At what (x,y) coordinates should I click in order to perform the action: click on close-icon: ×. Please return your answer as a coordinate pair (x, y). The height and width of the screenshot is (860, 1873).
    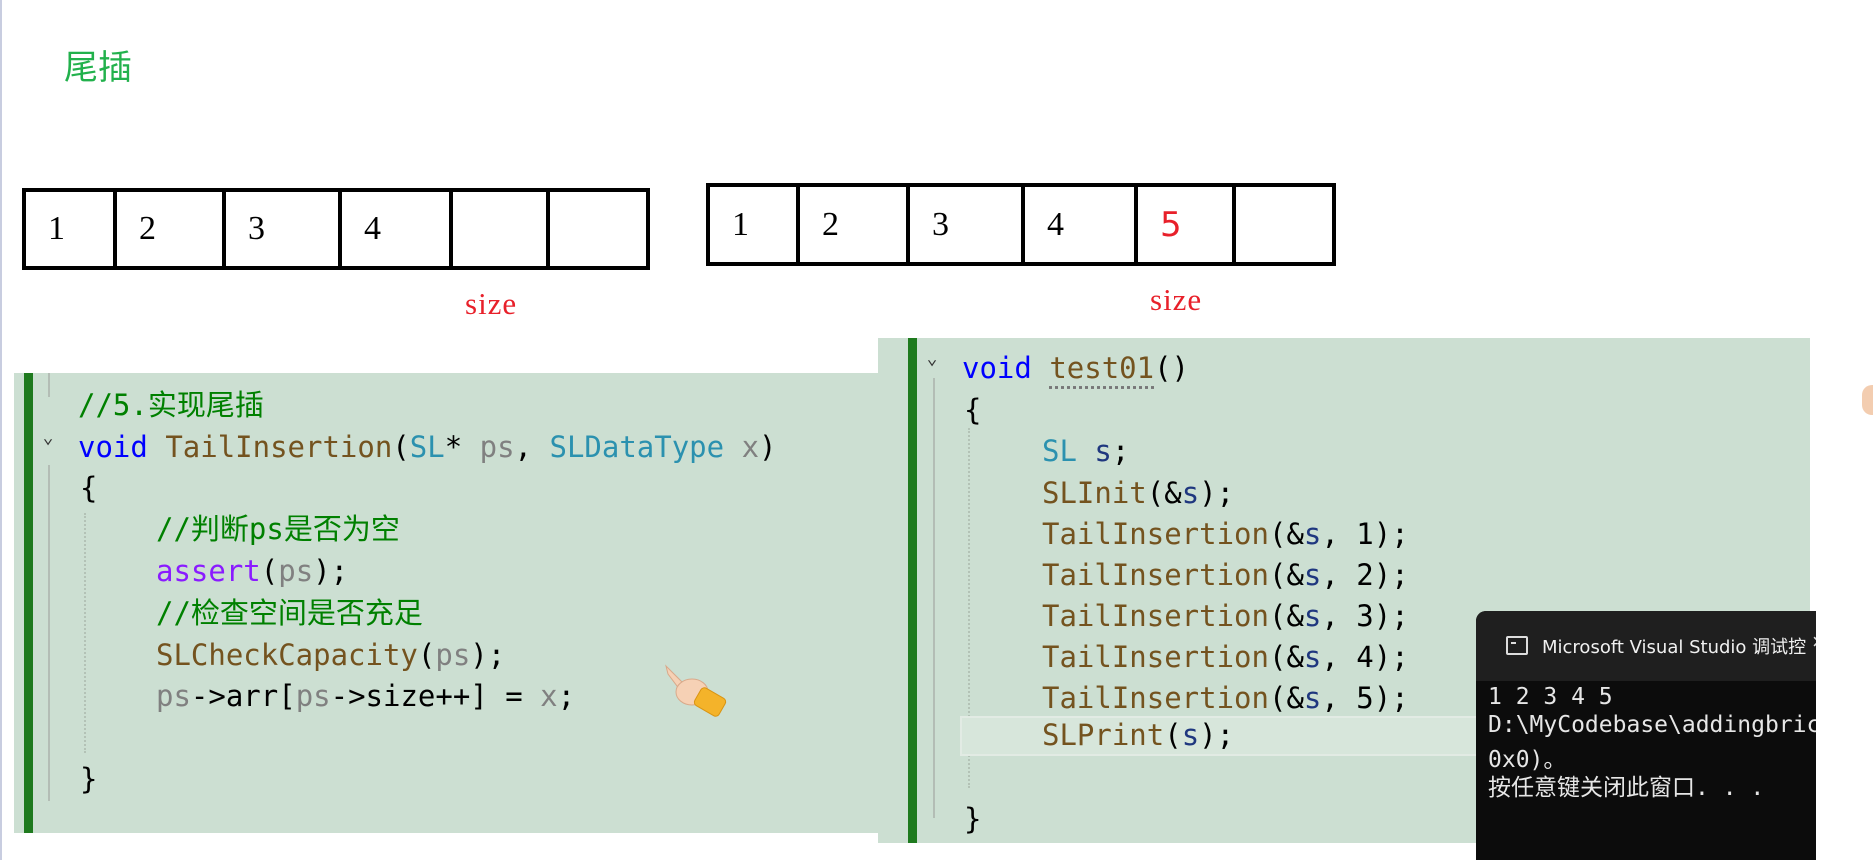
    Looking at the image, I should click on (1814, 642).